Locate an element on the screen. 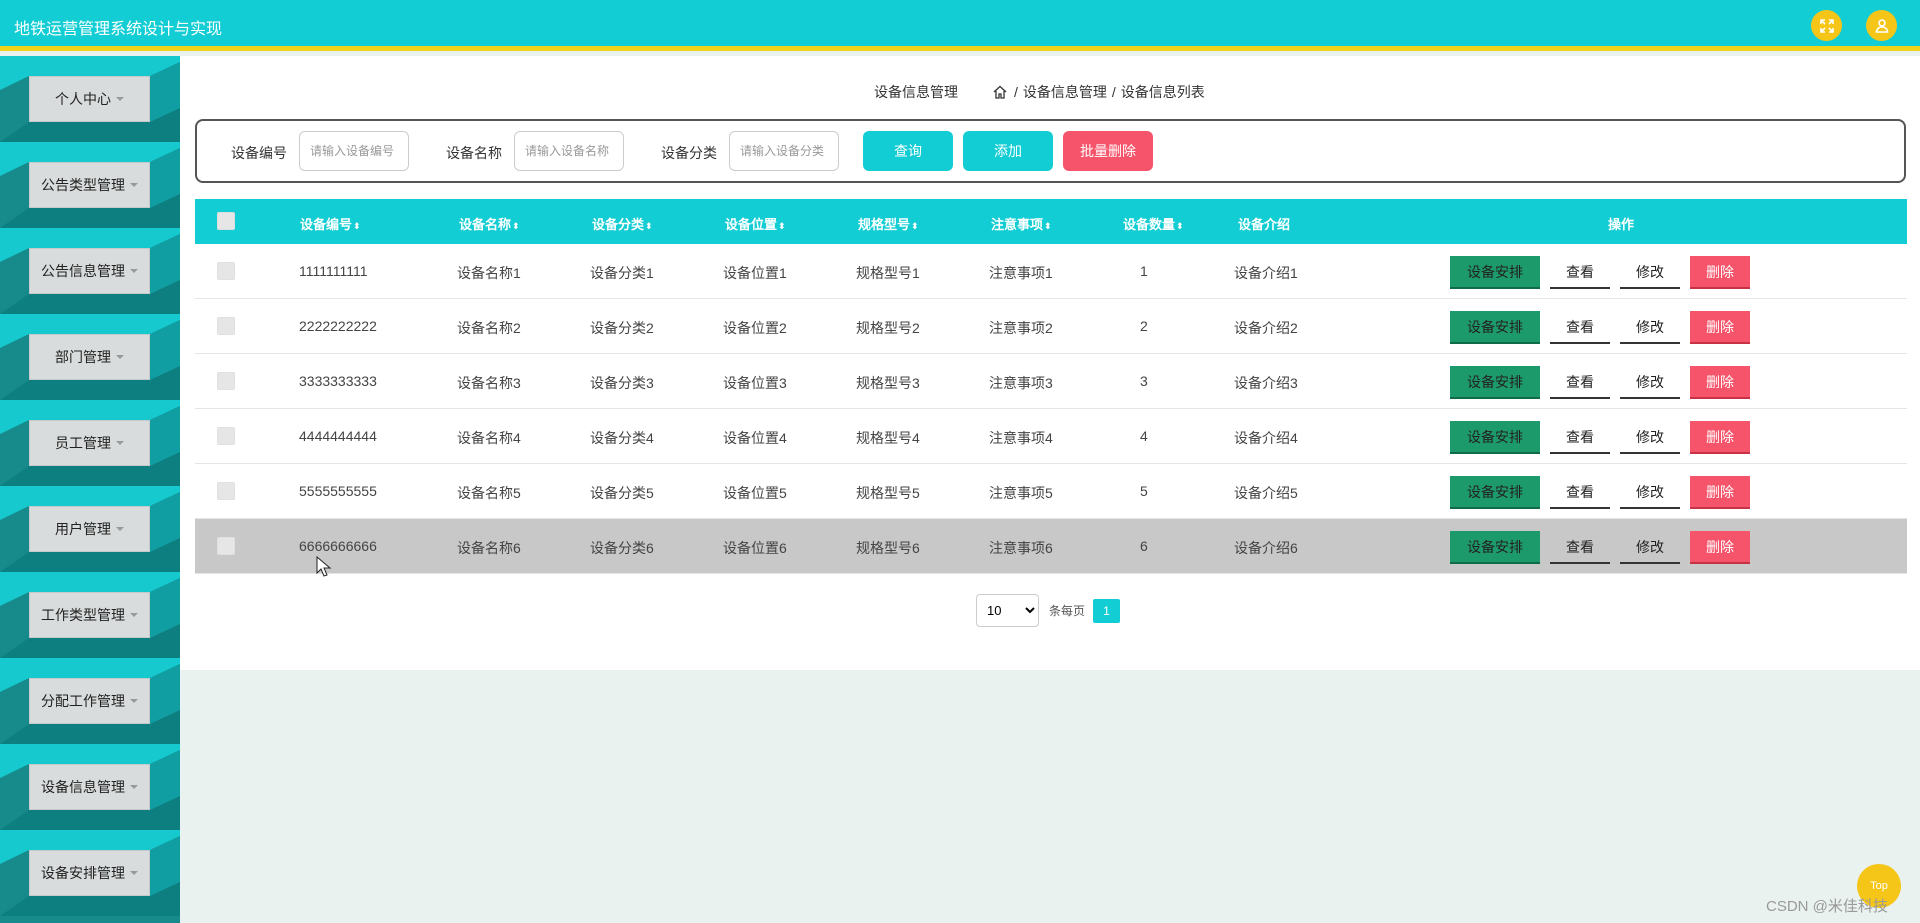 Image resolution: width=1920 pixels, height=923 pixels. column-header: 设备数量⬍ is located at coordinates (1153, 223).